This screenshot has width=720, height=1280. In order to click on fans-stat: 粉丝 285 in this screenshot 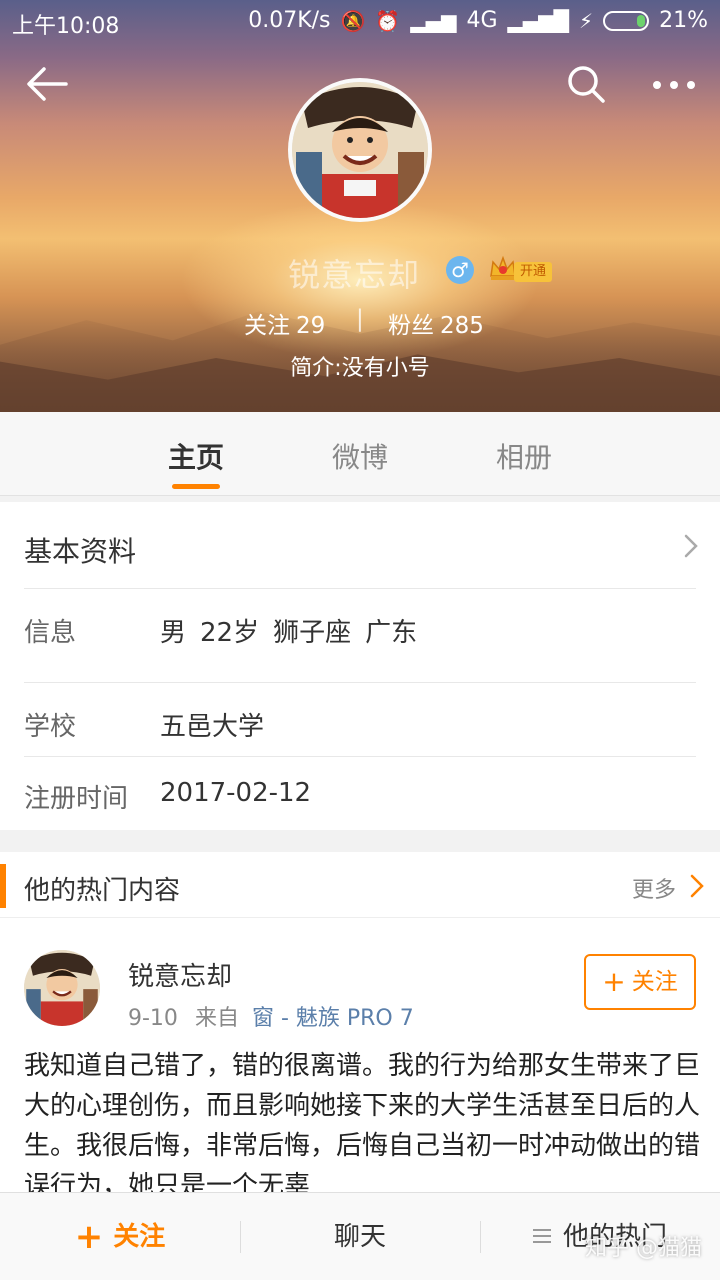, I will do `click(436, 323)`.